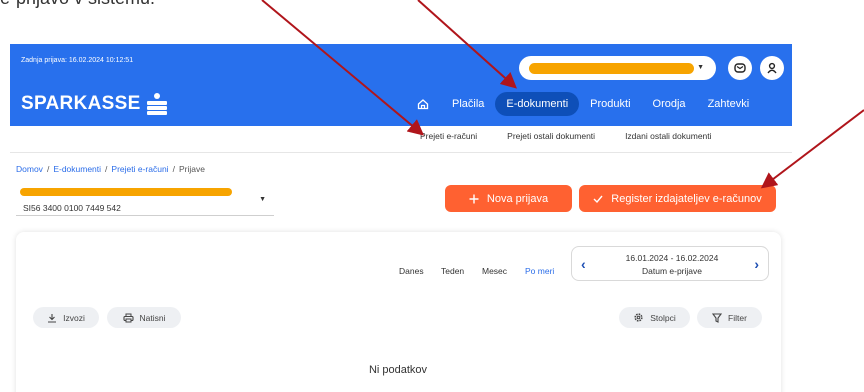 The height and width of the screenshot is (392, 864). I want to click on sparkasse-logo: SPARKASSE, so click(94, 104).